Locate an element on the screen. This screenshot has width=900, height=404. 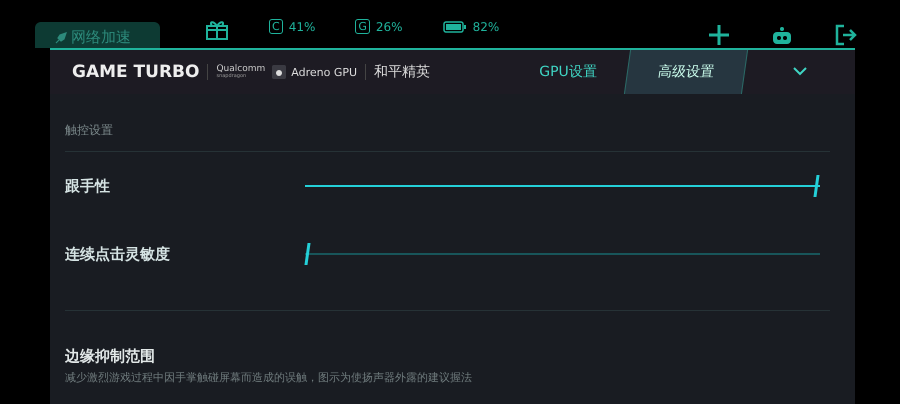
battery-value: 82% is located at coordinates (486, 27).